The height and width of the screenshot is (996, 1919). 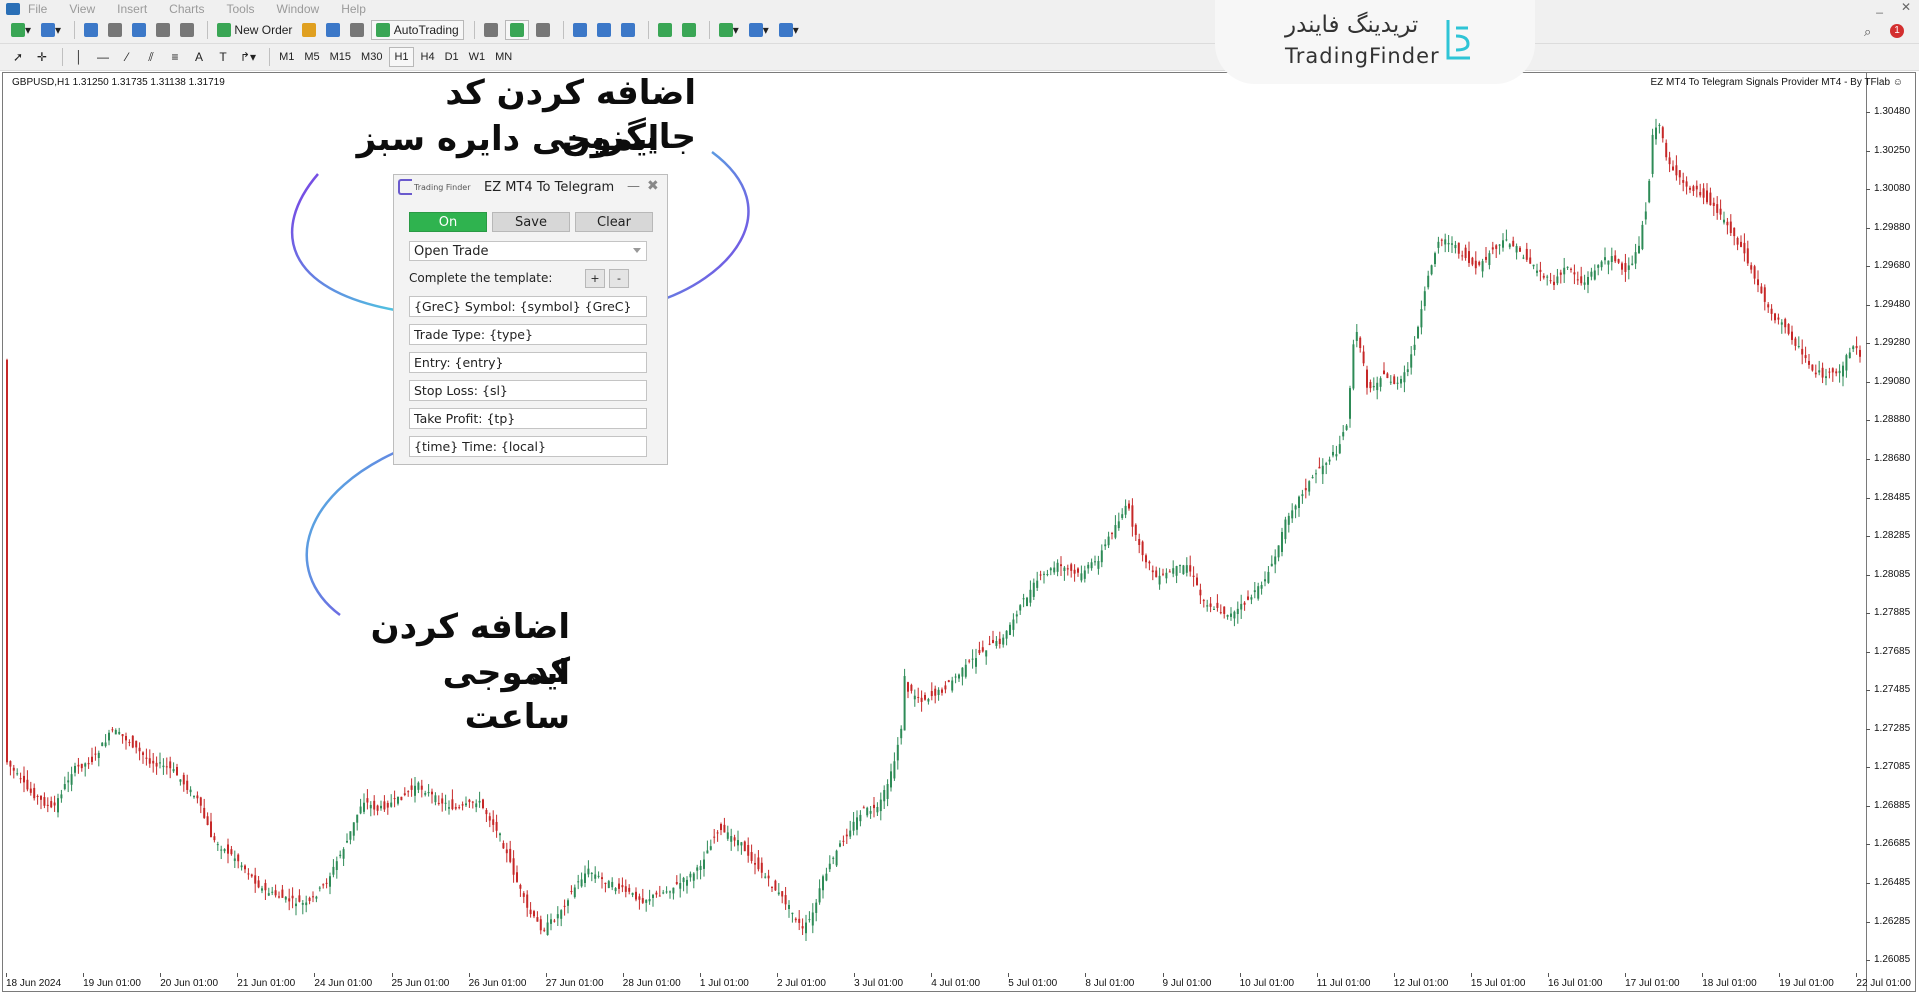 What do you see at coordinates (481, 278) in the screenshot?
I see `template-label: Complete the template:` at bounding box center [481, 278].